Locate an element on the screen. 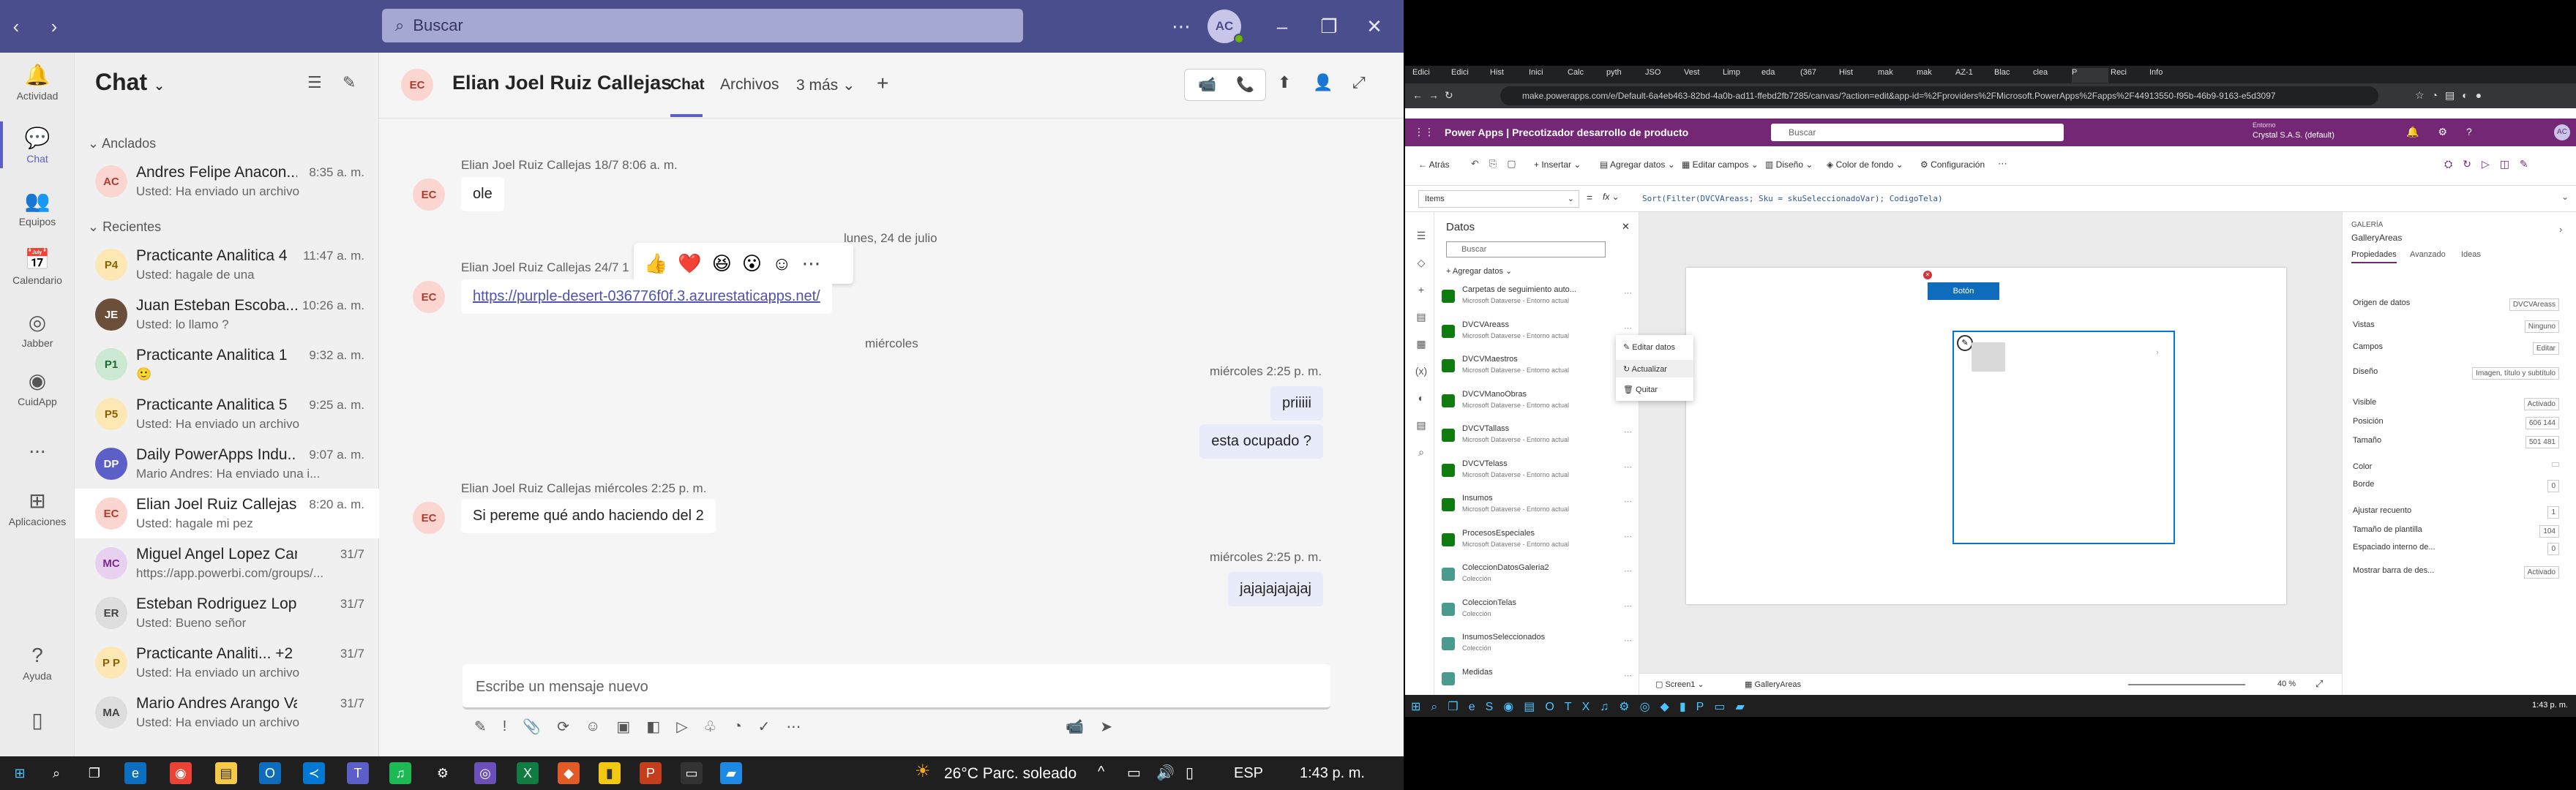 The height and width of the screenshot is (790, 2576). tab-ideas: Ideas is located at coordinates (2471, 254).